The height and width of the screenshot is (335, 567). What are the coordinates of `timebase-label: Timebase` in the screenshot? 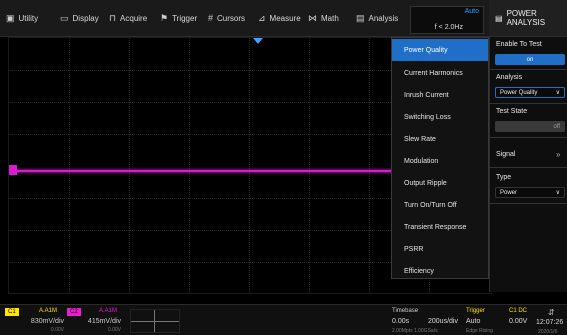 It's located at (405, 311).